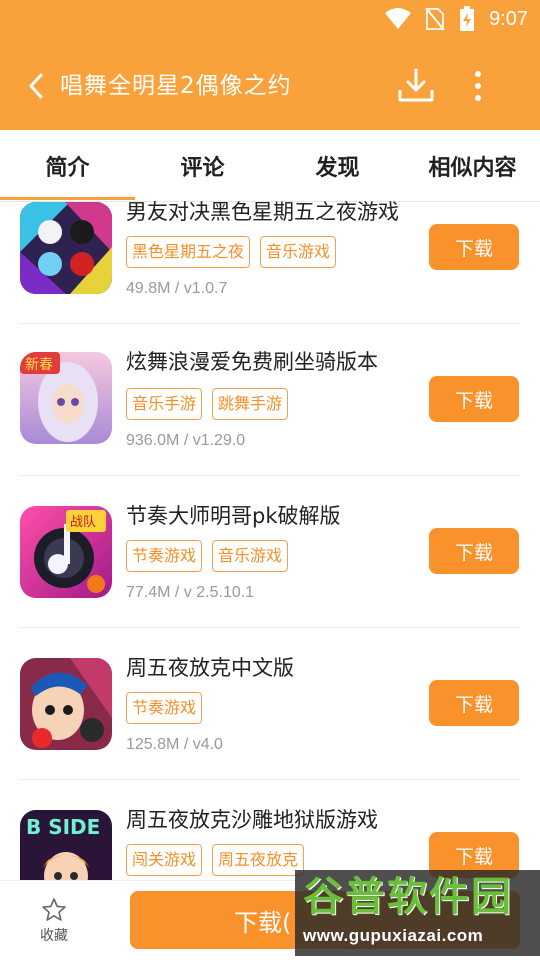 This screenshot has height=960, width=540. I want to click on list-item: B SIDE 周五夜放克沙雕地狱版游戏 闯关游戏 周五夜放克 下载, so click(270, 830).